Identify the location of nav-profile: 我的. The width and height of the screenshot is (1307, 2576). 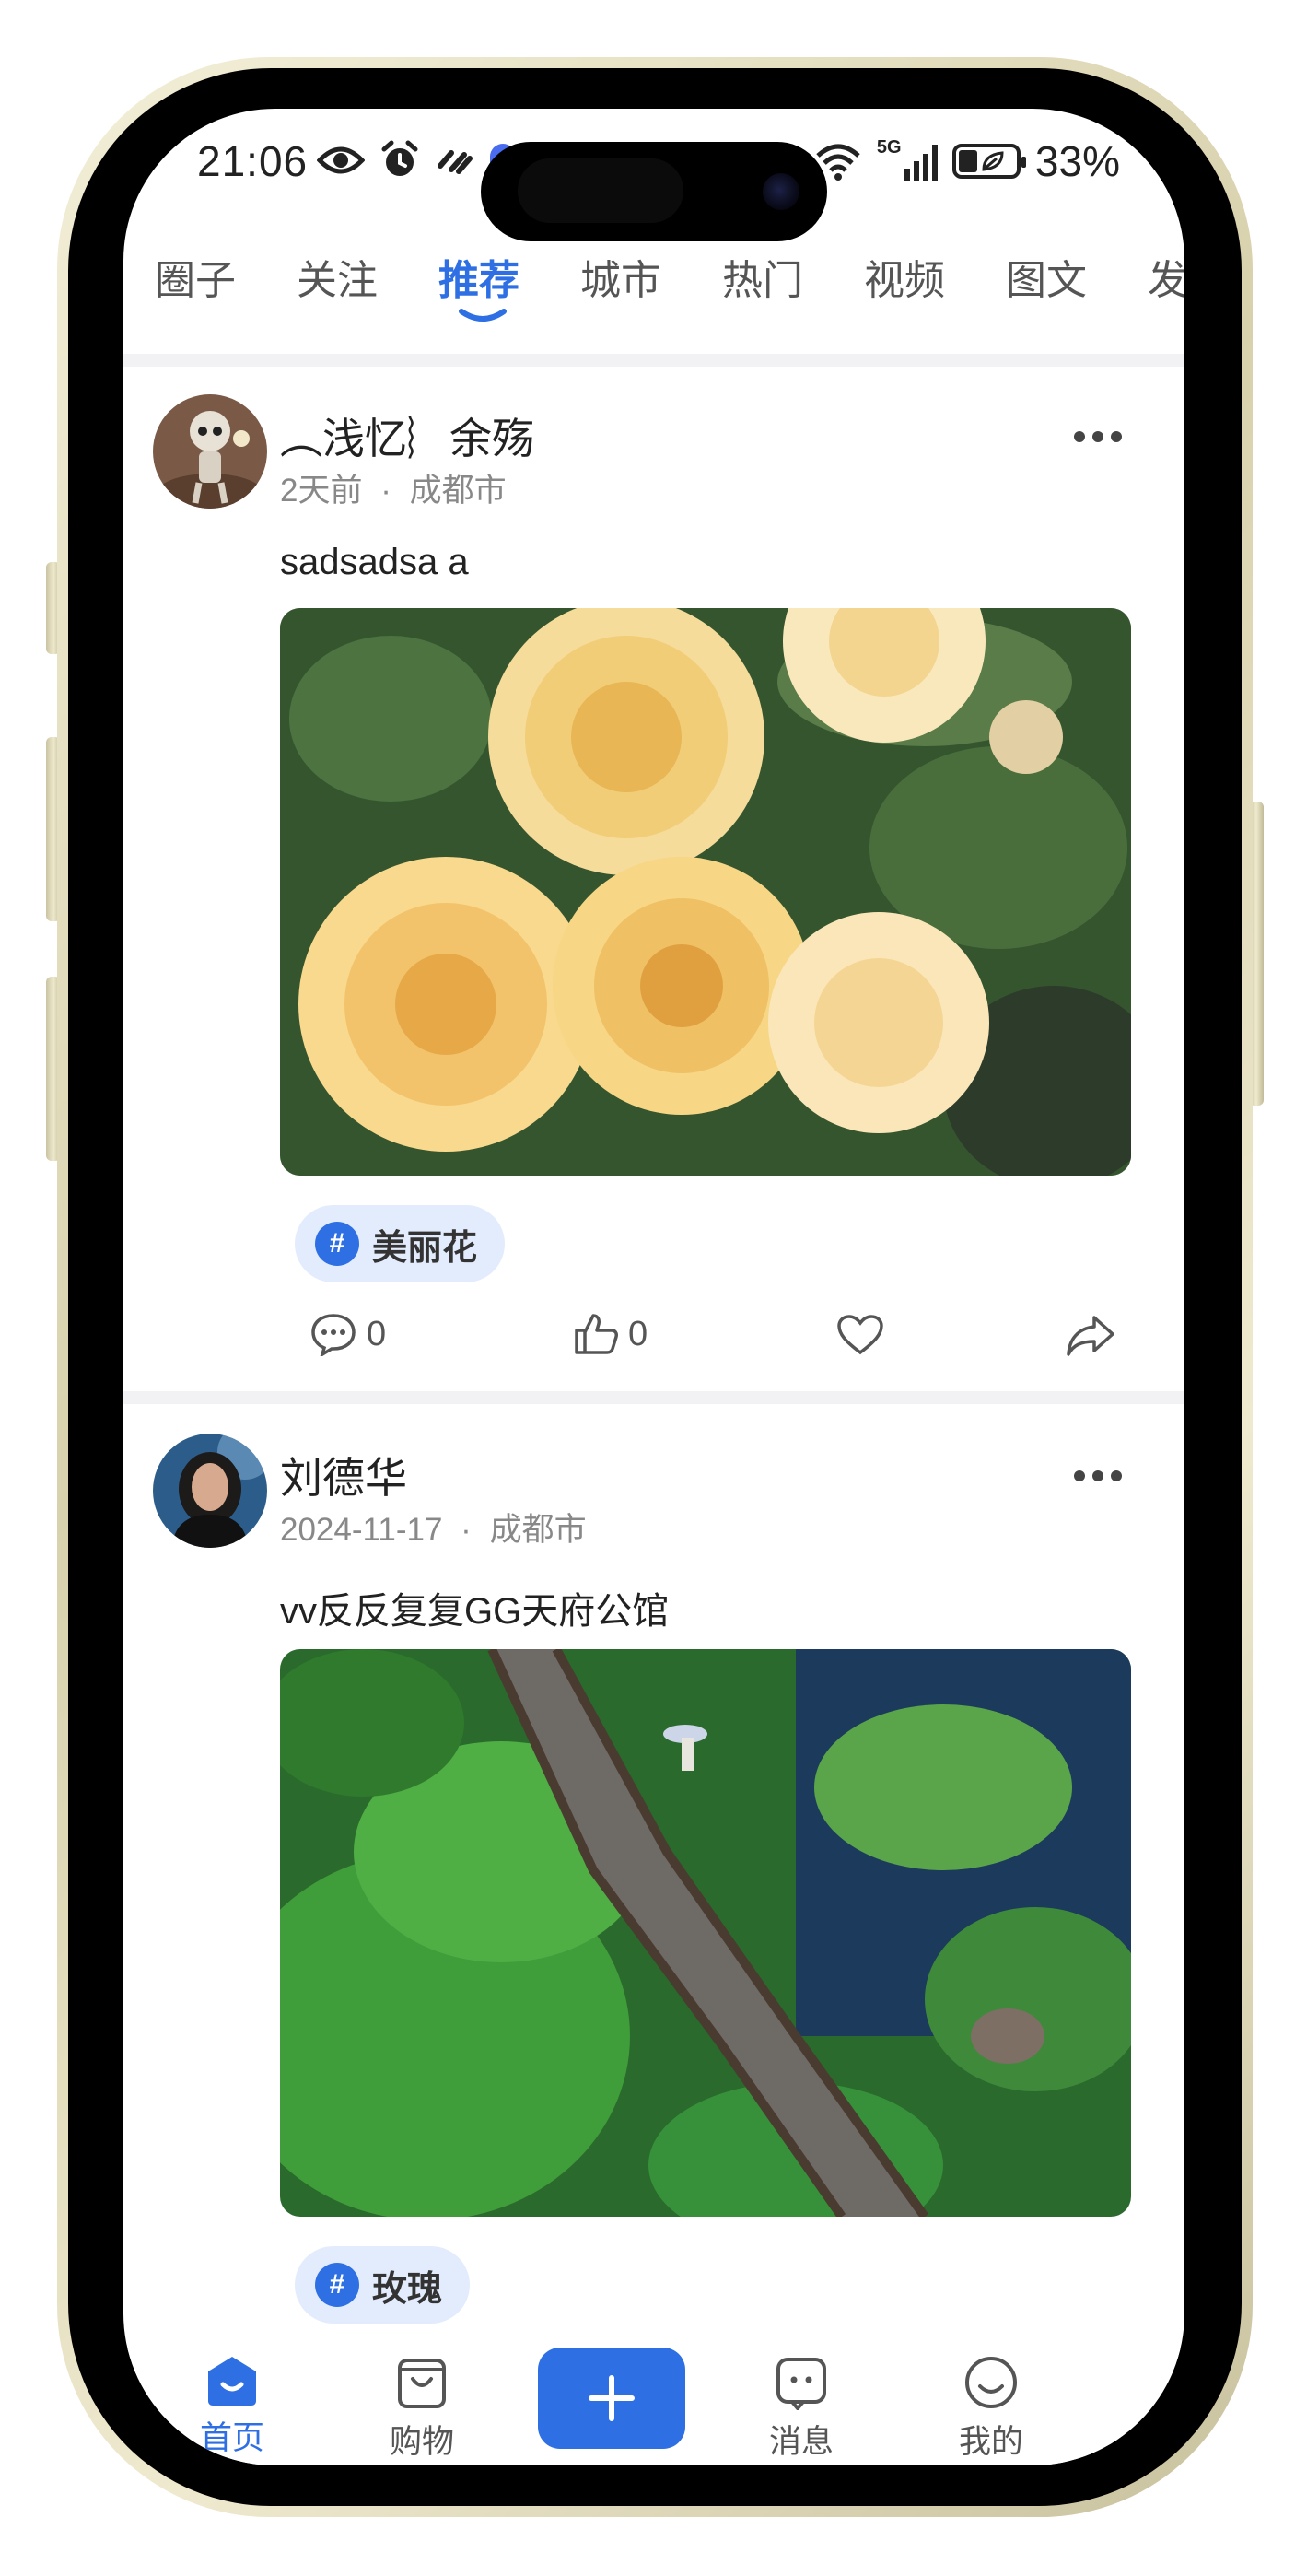
(991, 2409).